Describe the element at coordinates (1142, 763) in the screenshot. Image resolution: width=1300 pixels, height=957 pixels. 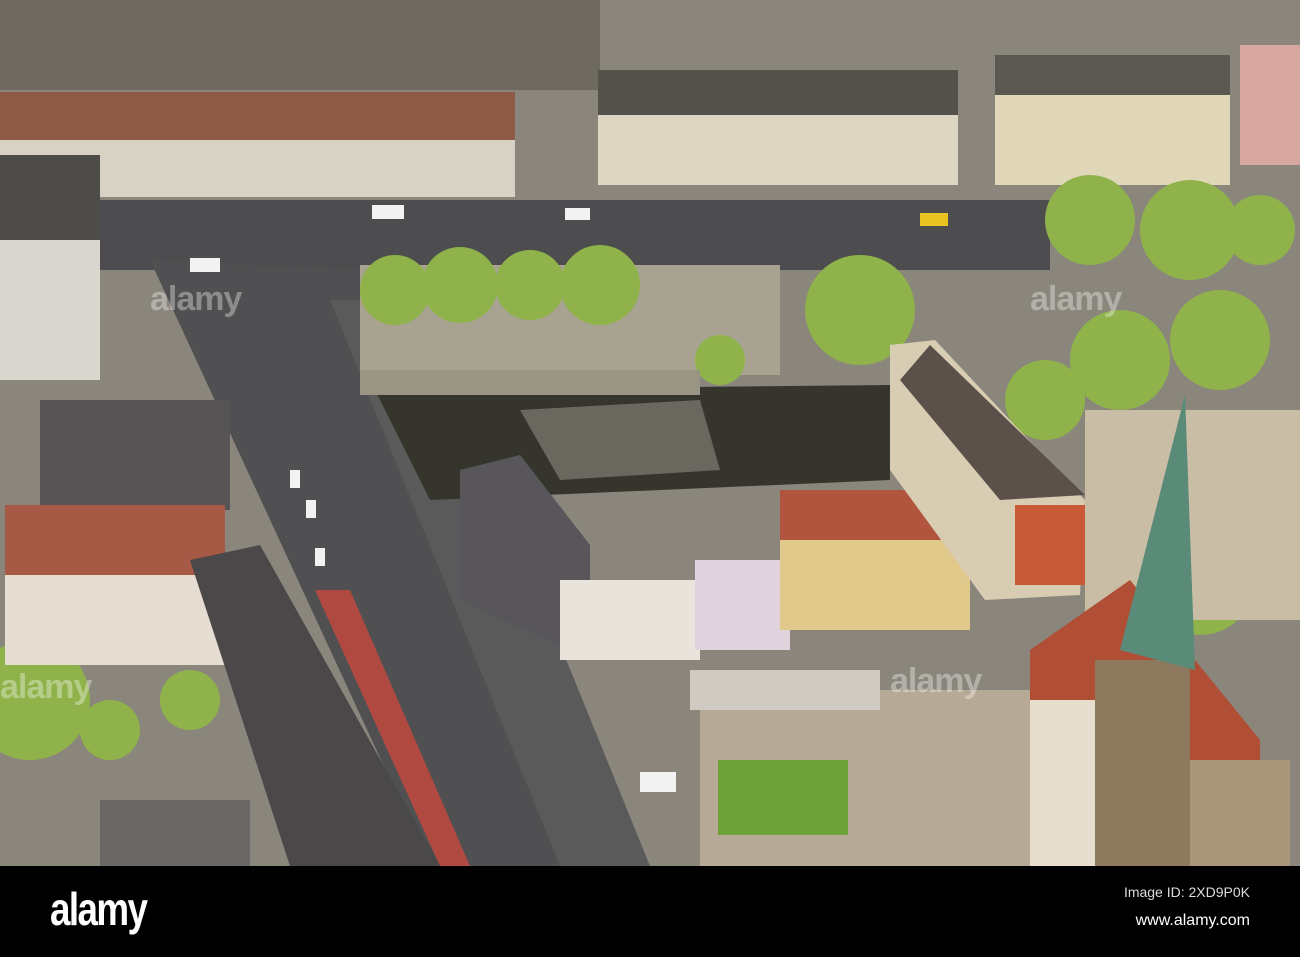
I see `church-tower` at that location.